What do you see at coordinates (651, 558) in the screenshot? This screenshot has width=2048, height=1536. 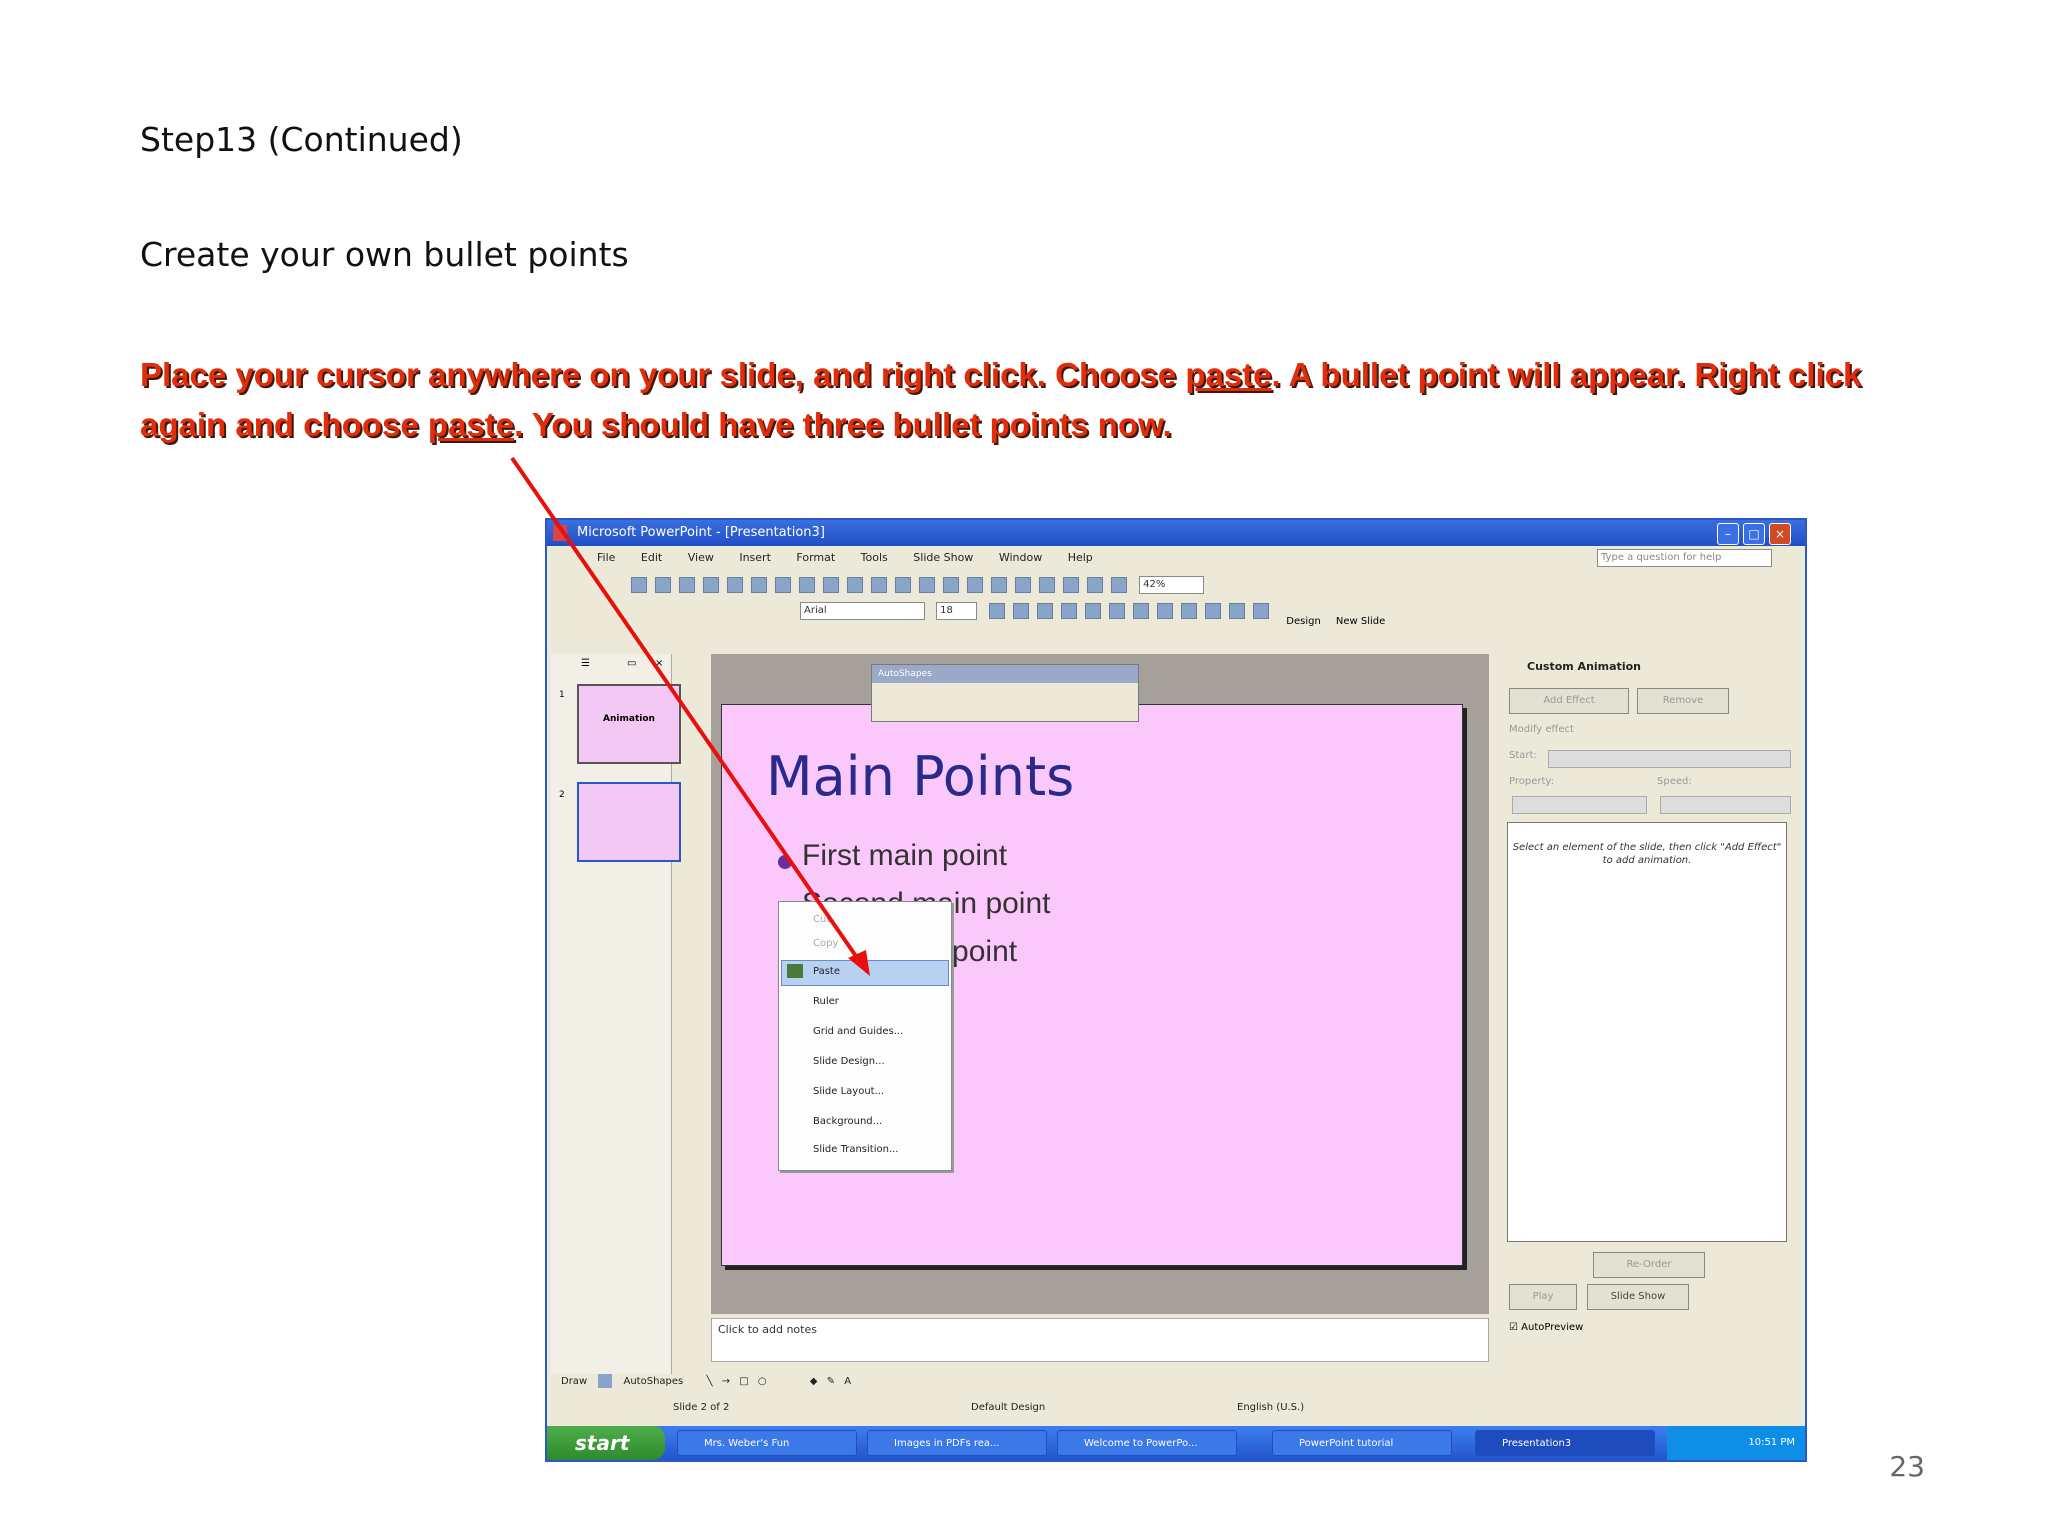 I see `menu-edit: Edit` at bounding box center [651, 558].